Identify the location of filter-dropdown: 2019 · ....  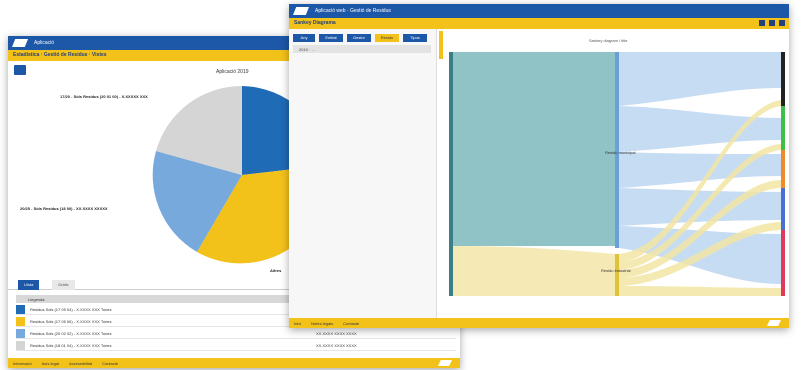
(362, 49).